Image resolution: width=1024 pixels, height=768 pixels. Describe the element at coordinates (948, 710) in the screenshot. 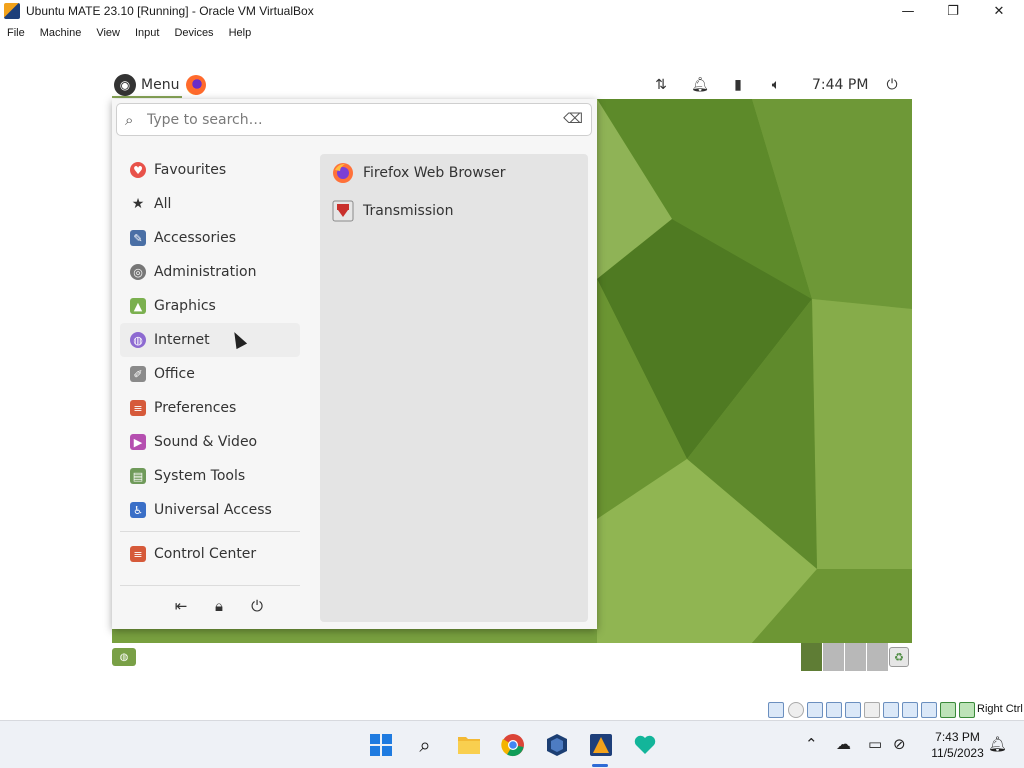

I see `mouse-integration-icon` at that location.